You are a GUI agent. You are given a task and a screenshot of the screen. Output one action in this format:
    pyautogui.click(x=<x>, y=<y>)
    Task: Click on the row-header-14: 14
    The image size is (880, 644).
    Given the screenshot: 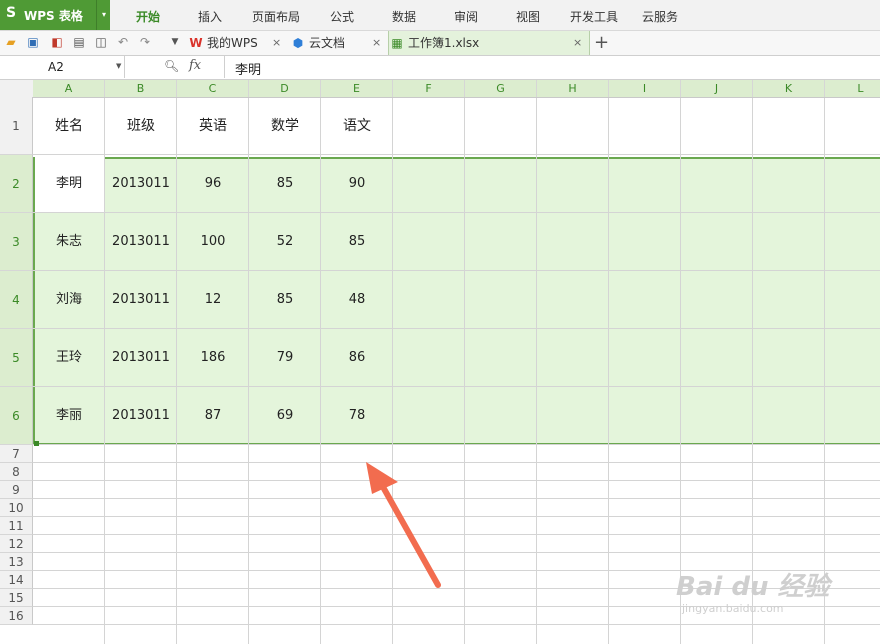 What is the action you would take?
    pyautogui.click(x=16, y=580)
    